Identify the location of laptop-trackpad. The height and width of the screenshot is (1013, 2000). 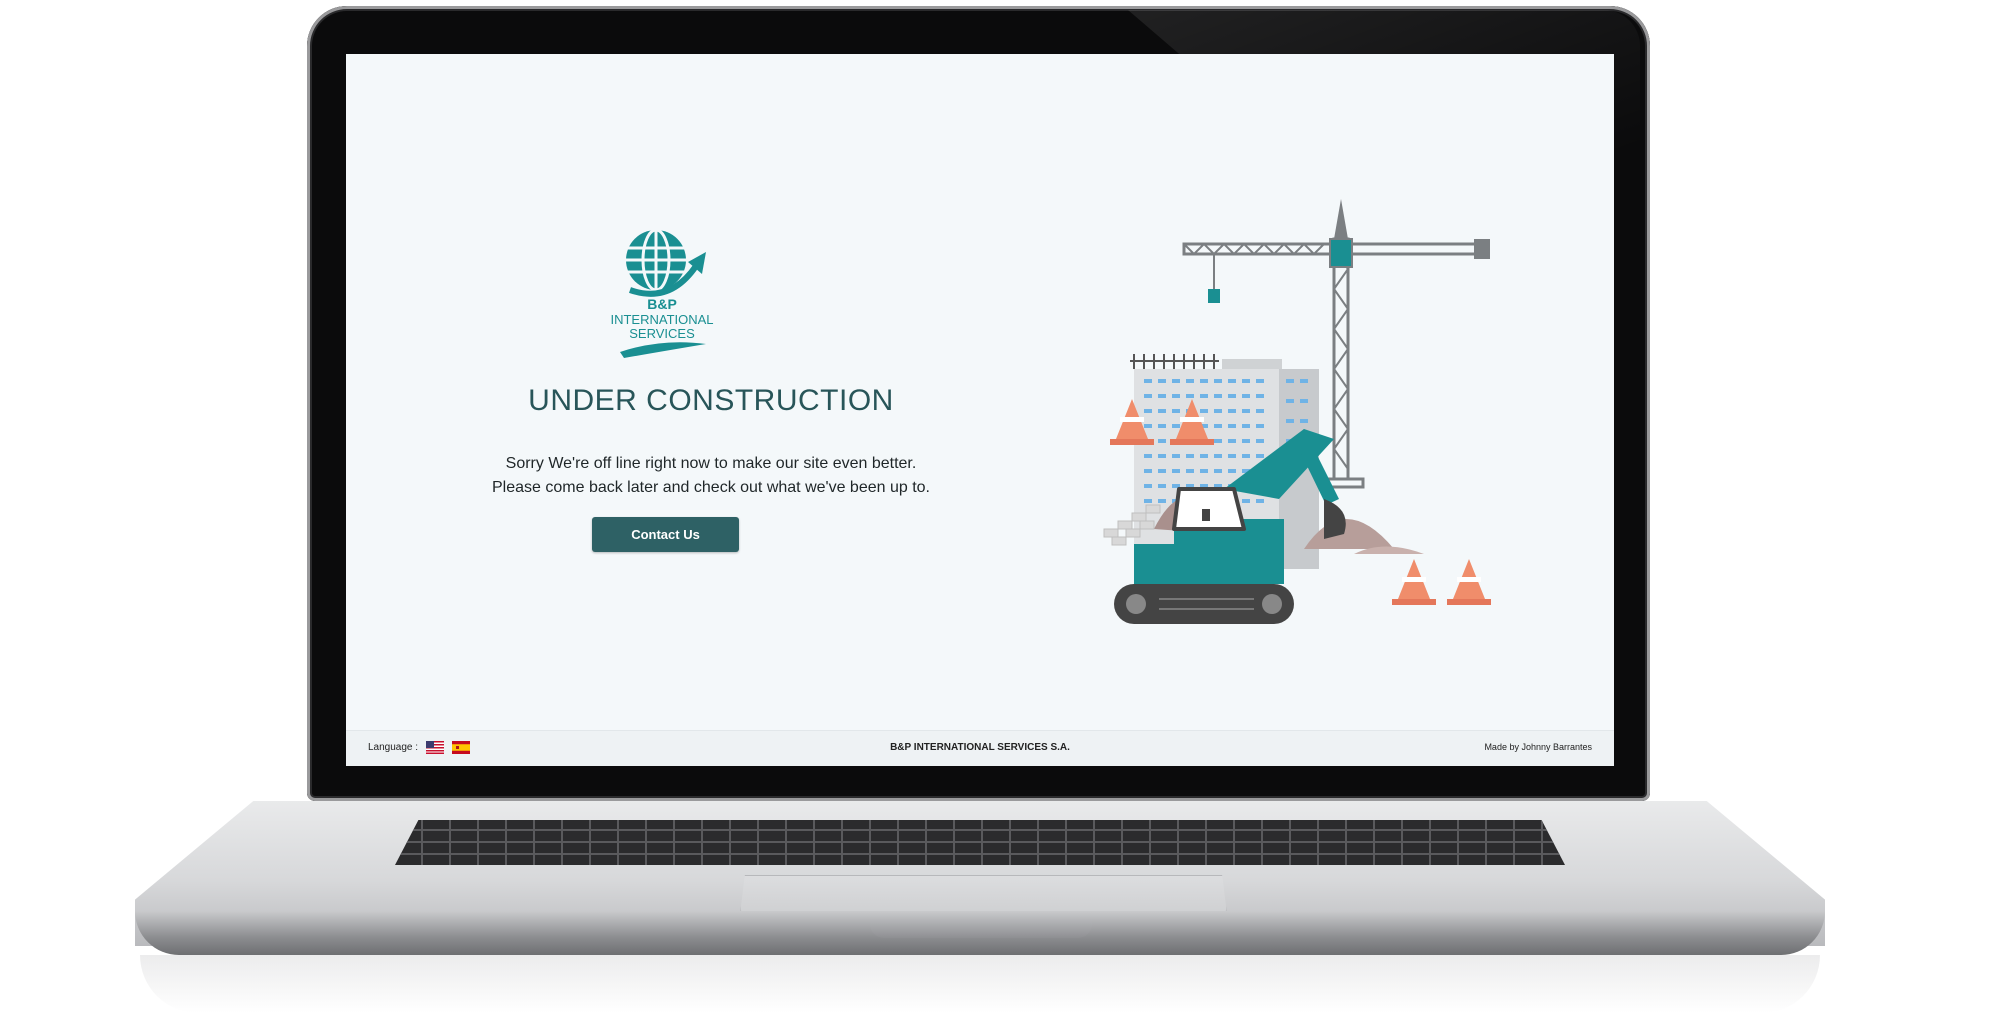
(983, 894).